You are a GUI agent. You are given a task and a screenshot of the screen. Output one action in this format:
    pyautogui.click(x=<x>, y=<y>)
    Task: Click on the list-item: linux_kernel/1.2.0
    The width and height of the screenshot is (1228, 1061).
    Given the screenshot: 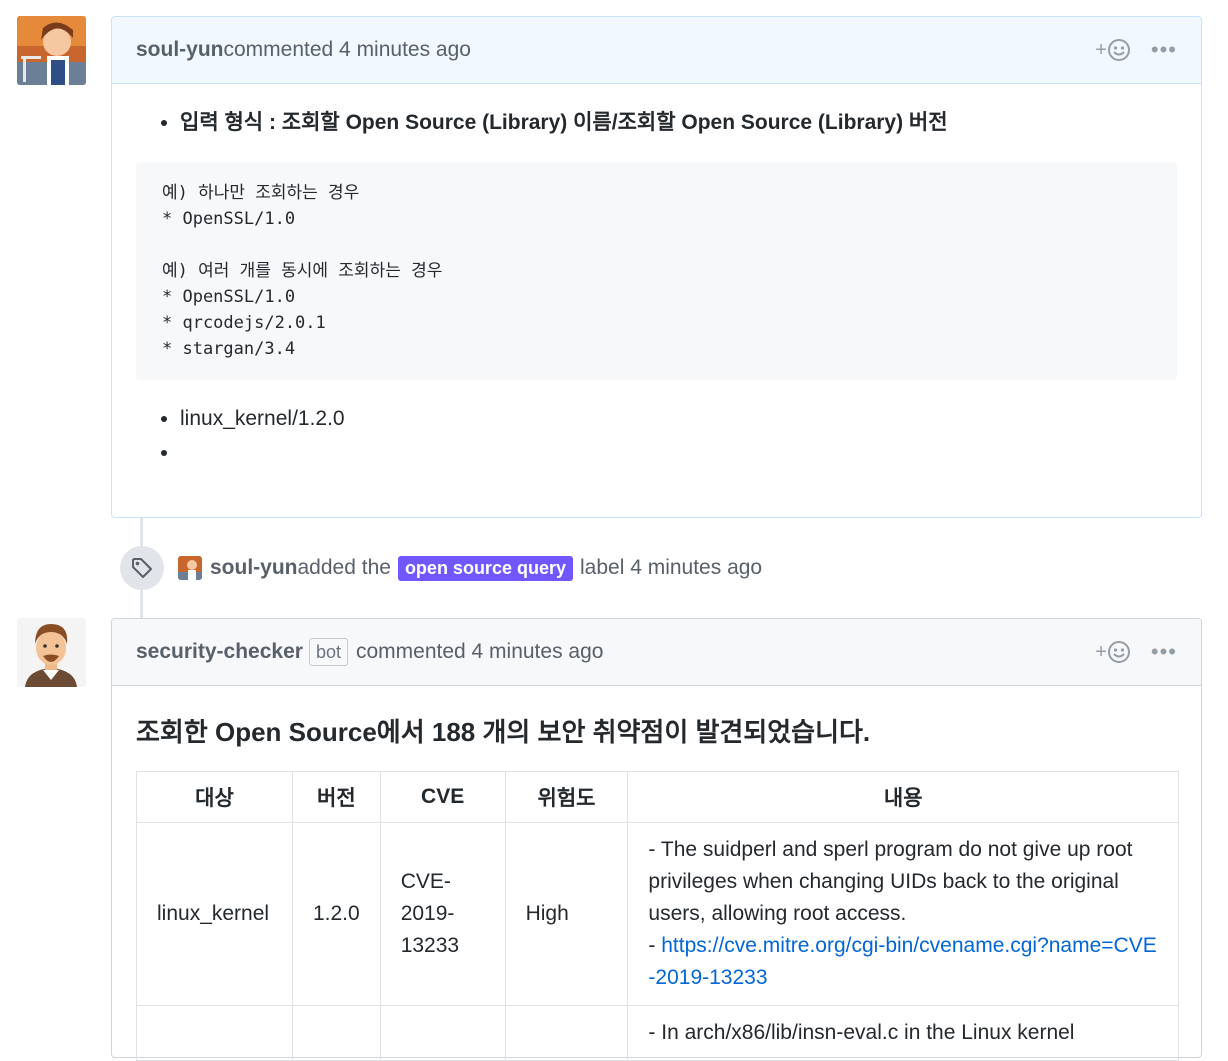 What is the action you would take?
    pyautogui.click(x=678, y=419)
    